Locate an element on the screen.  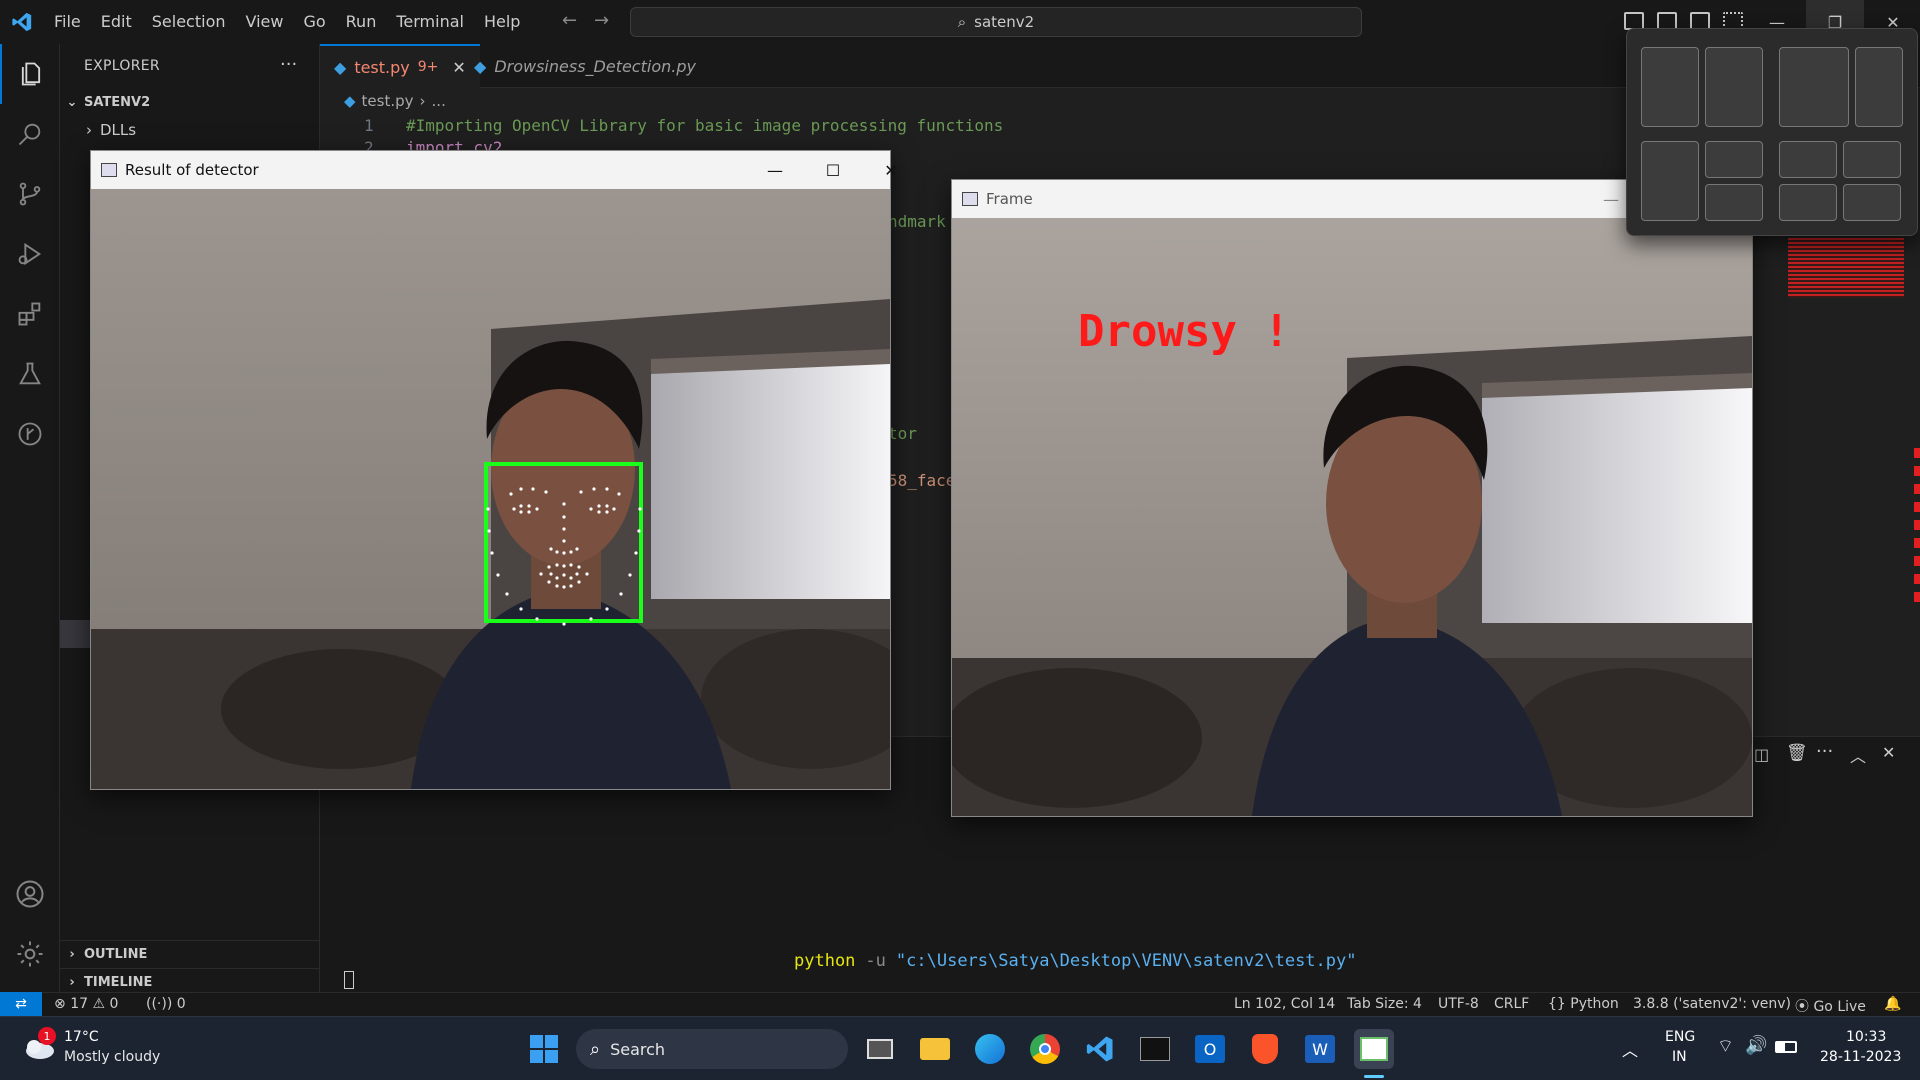
close-icon: ✕ is located at coordinates (891, 170).